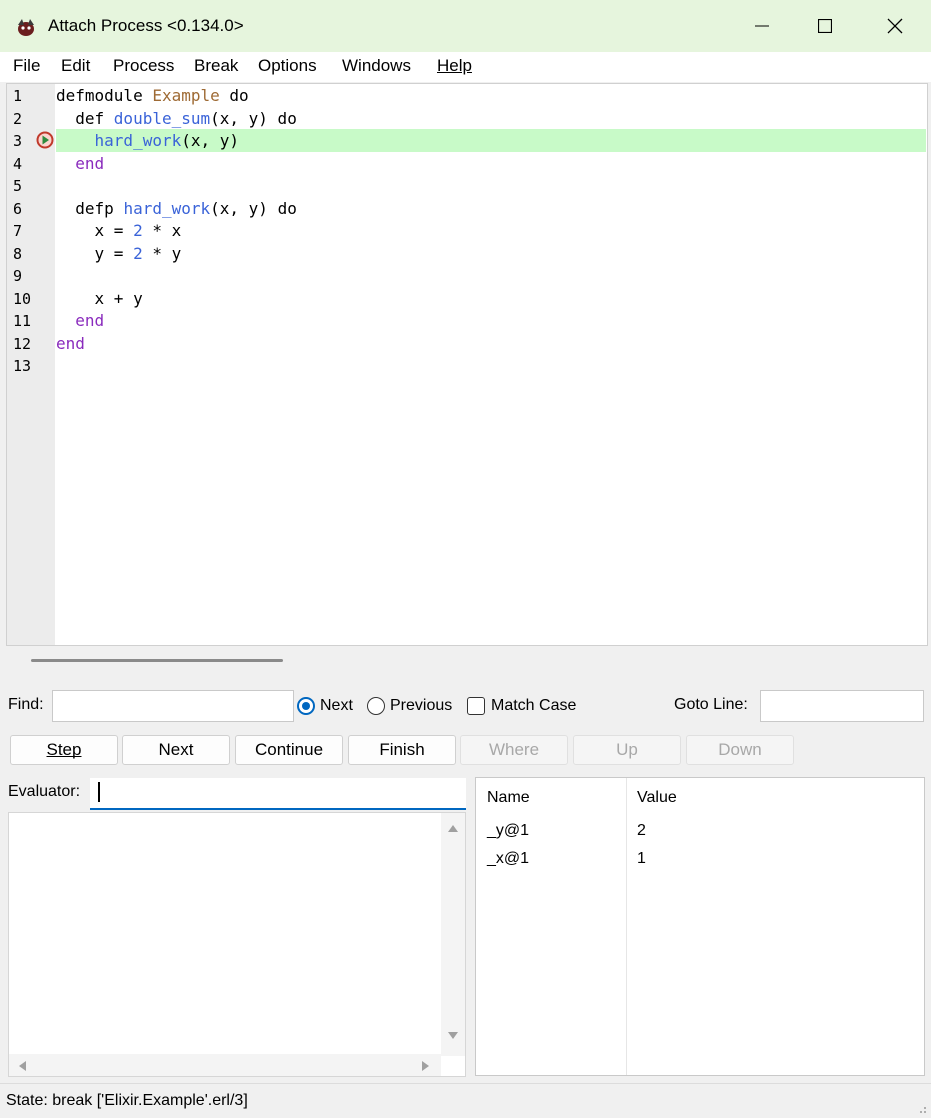 Image resolution: width=931 pixels, height=1118 pixels. What do you see at coordinates (146, 25) in the screenshot?
I see `window-title: Attach Process <0.134.0>` at bounding box center [146, 25].